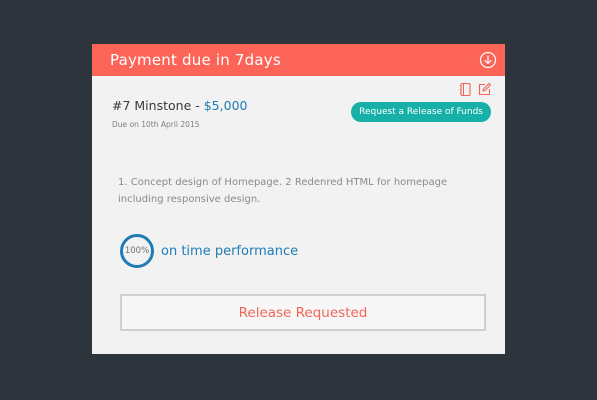 The image size is (597, 400). Describe the element at coordinates (475, 89) in the screenshot. I see `milestone-tools` at that location.